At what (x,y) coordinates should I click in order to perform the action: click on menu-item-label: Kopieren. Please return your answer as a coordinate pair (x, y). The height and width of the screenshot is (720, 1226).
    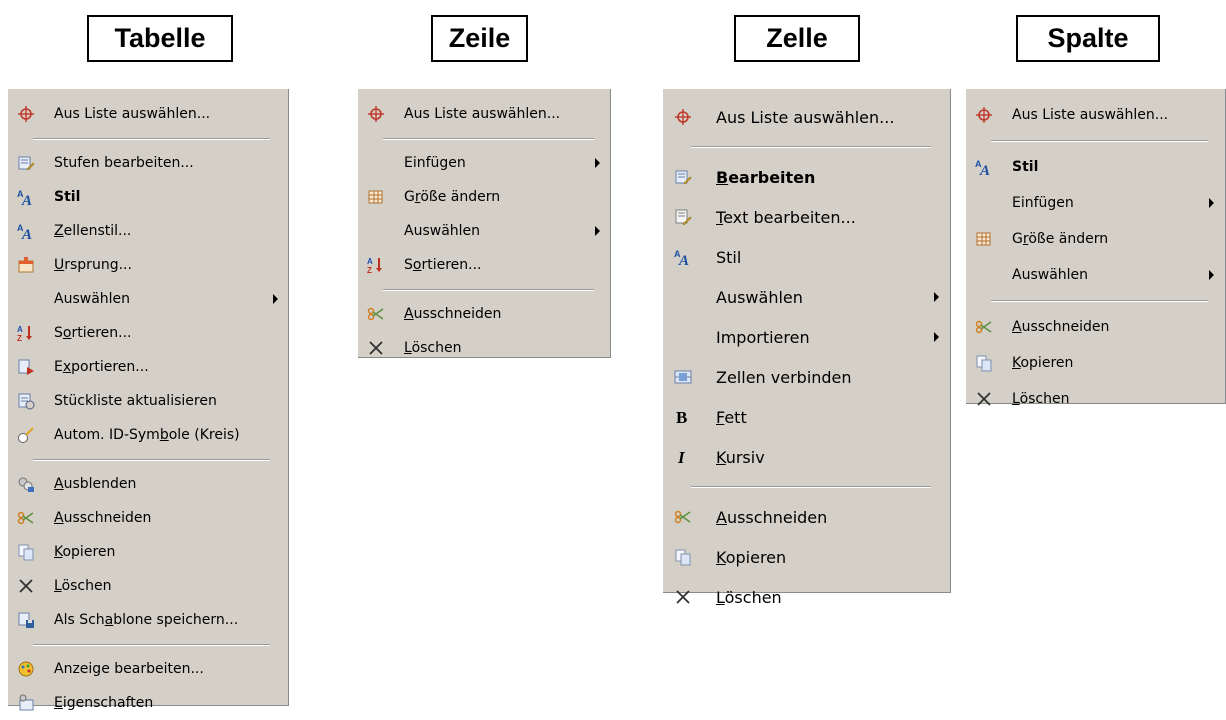
    Looking at the image, I should click on (1043, 363).